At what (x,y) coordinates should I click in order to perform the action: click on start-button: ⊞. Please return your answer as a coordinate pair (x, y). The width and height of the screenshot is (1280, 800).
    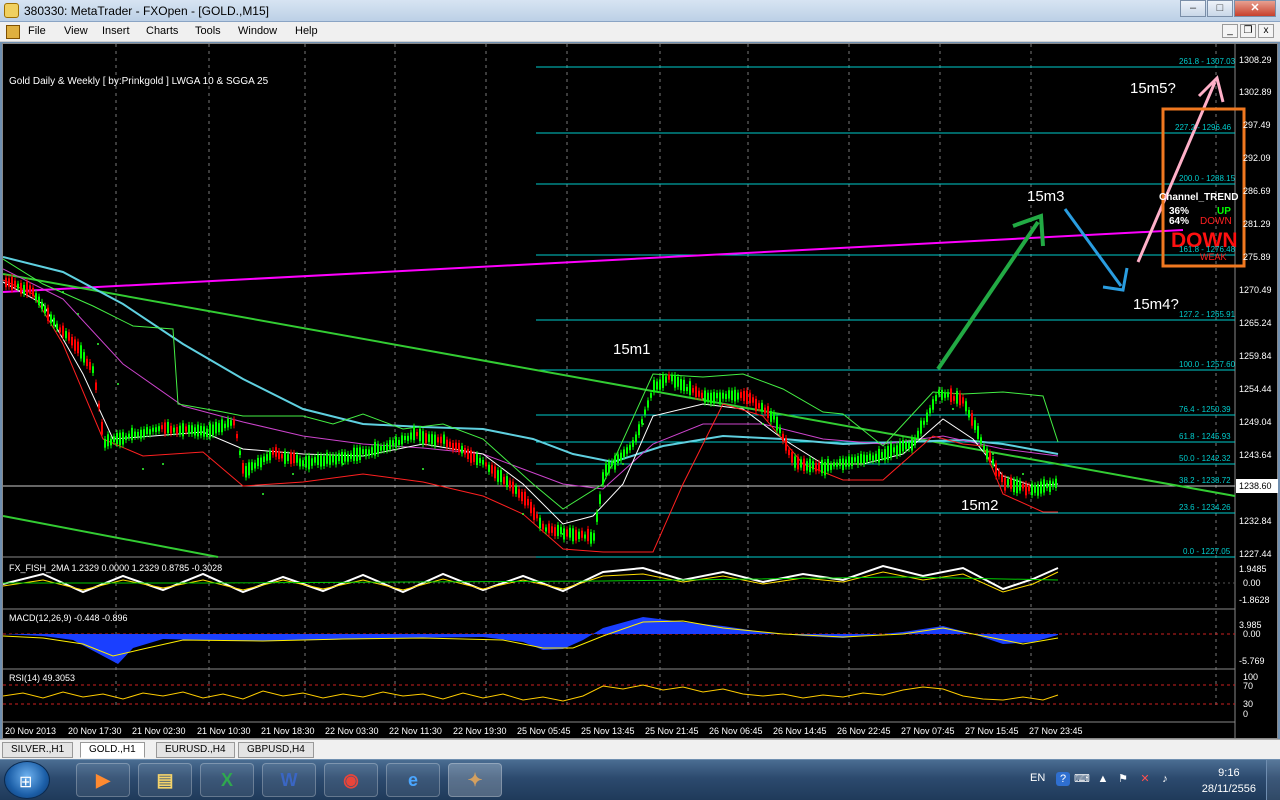
    Looking at the image, I should click on (27, 780).